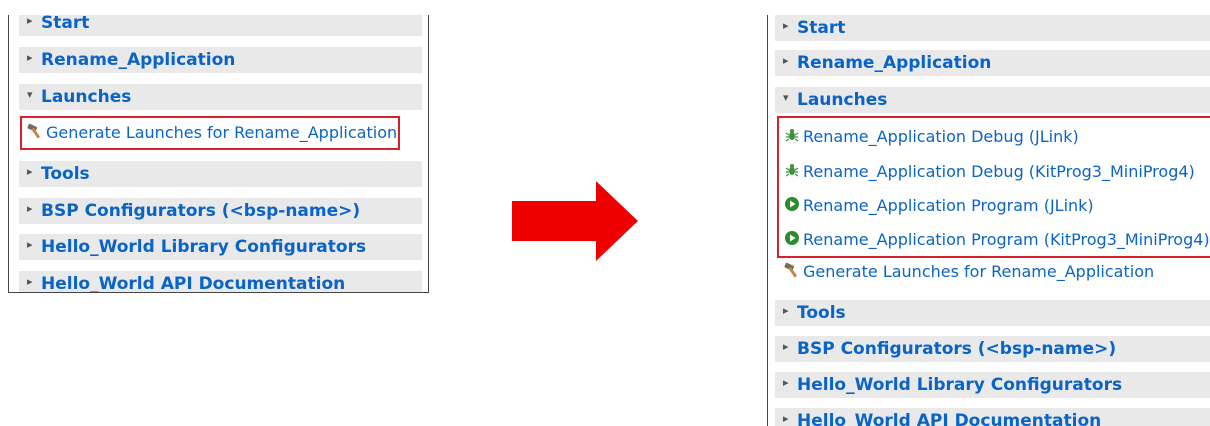  Describe the element at coordinates (575, 221) in the screenshot. I see `right-arrow-icon` at that location.